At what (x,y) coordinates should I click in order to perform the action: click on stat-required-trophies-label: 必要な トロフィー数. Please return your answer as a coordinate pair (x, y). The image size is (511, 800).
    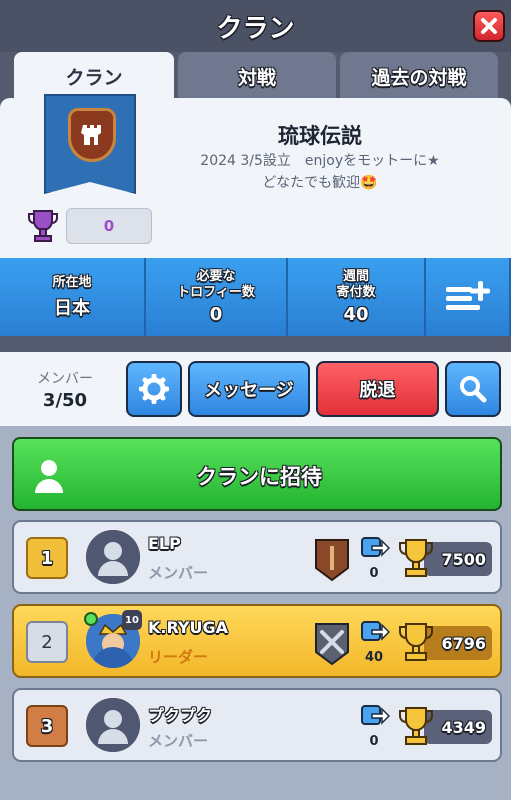
    Looking at the image, I should click on (216, 284).